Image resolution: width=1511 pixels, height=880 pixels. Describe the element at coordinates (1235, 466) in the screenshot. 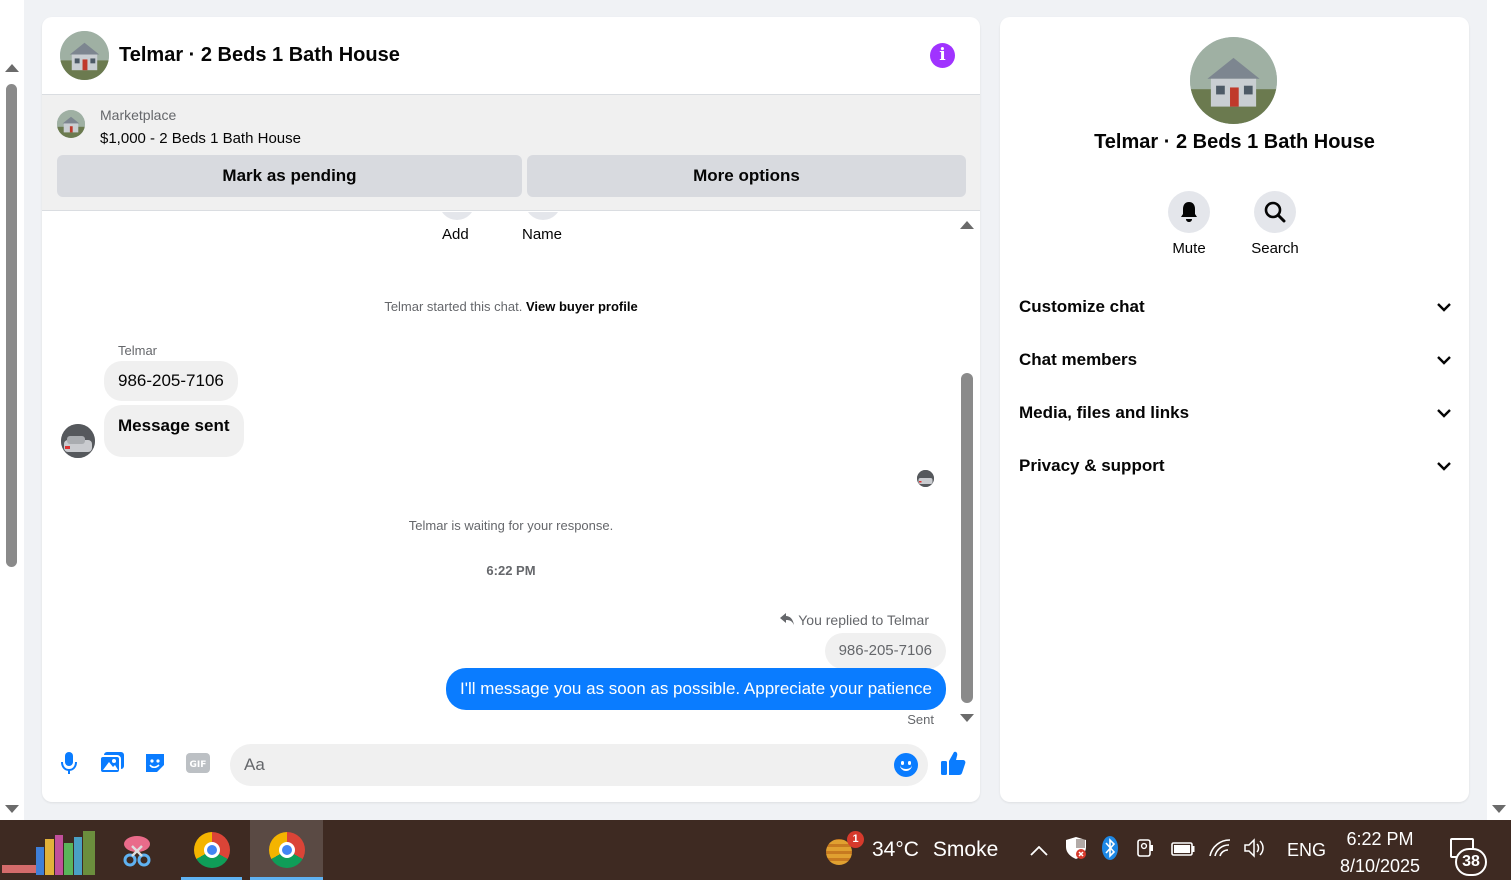

I see `privacy-support-section: Privacy & support` at that location.